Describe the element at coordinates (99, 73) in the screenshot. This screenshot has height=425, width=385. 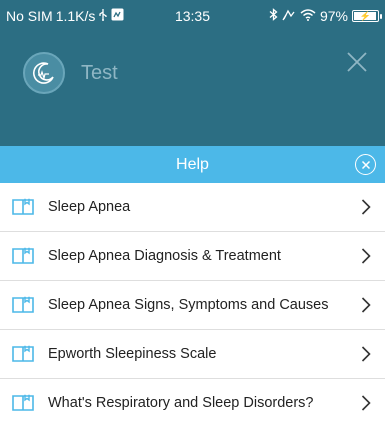
I see `app-title: Test` at that location.